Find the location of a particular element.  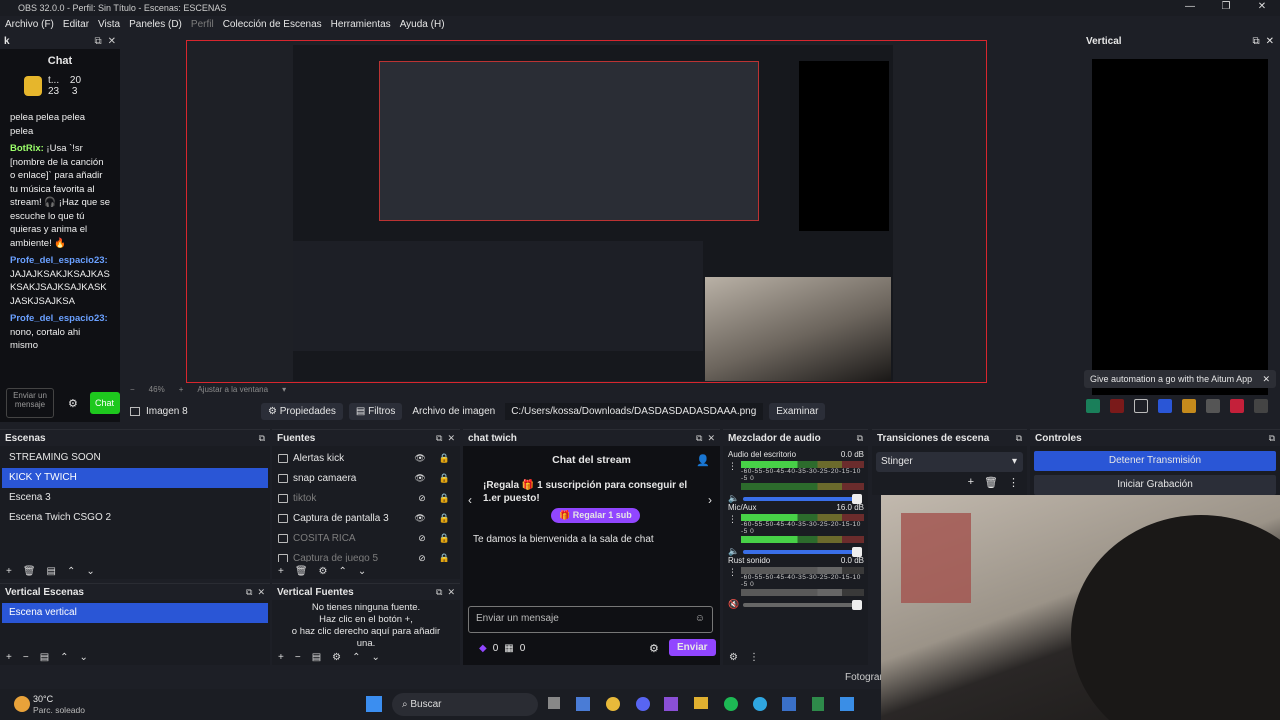

start-recording-button: Iniciar Grabación is located at coordinates (1155, 485).